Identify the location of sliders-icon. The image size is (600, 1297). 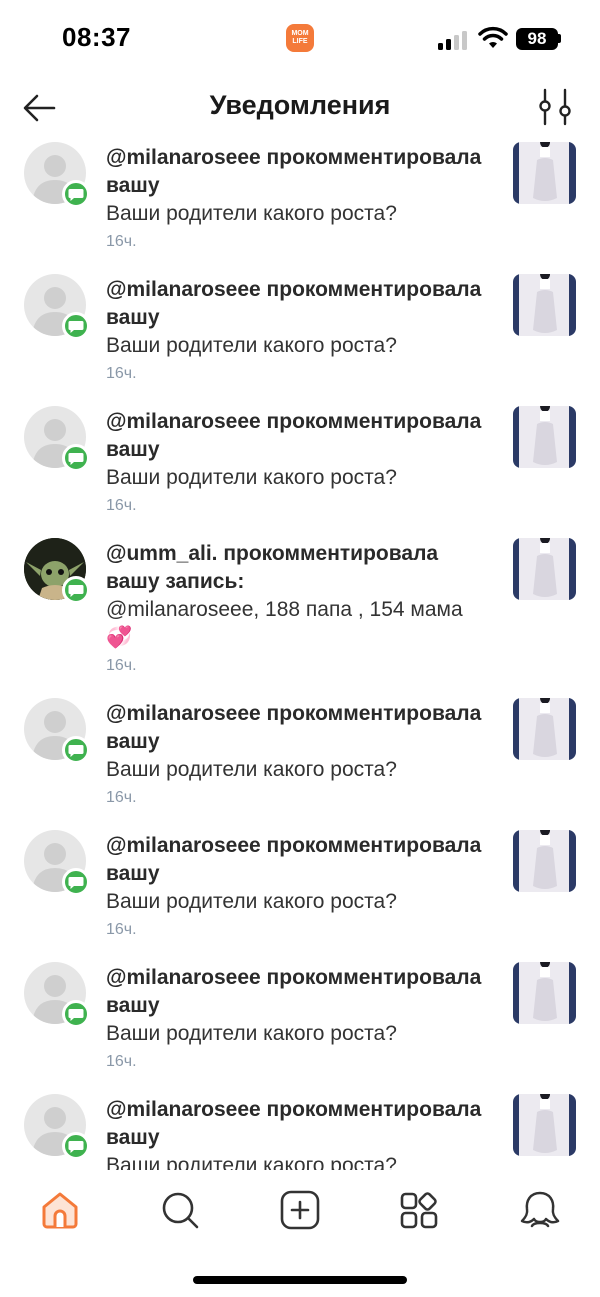
(556, 107).